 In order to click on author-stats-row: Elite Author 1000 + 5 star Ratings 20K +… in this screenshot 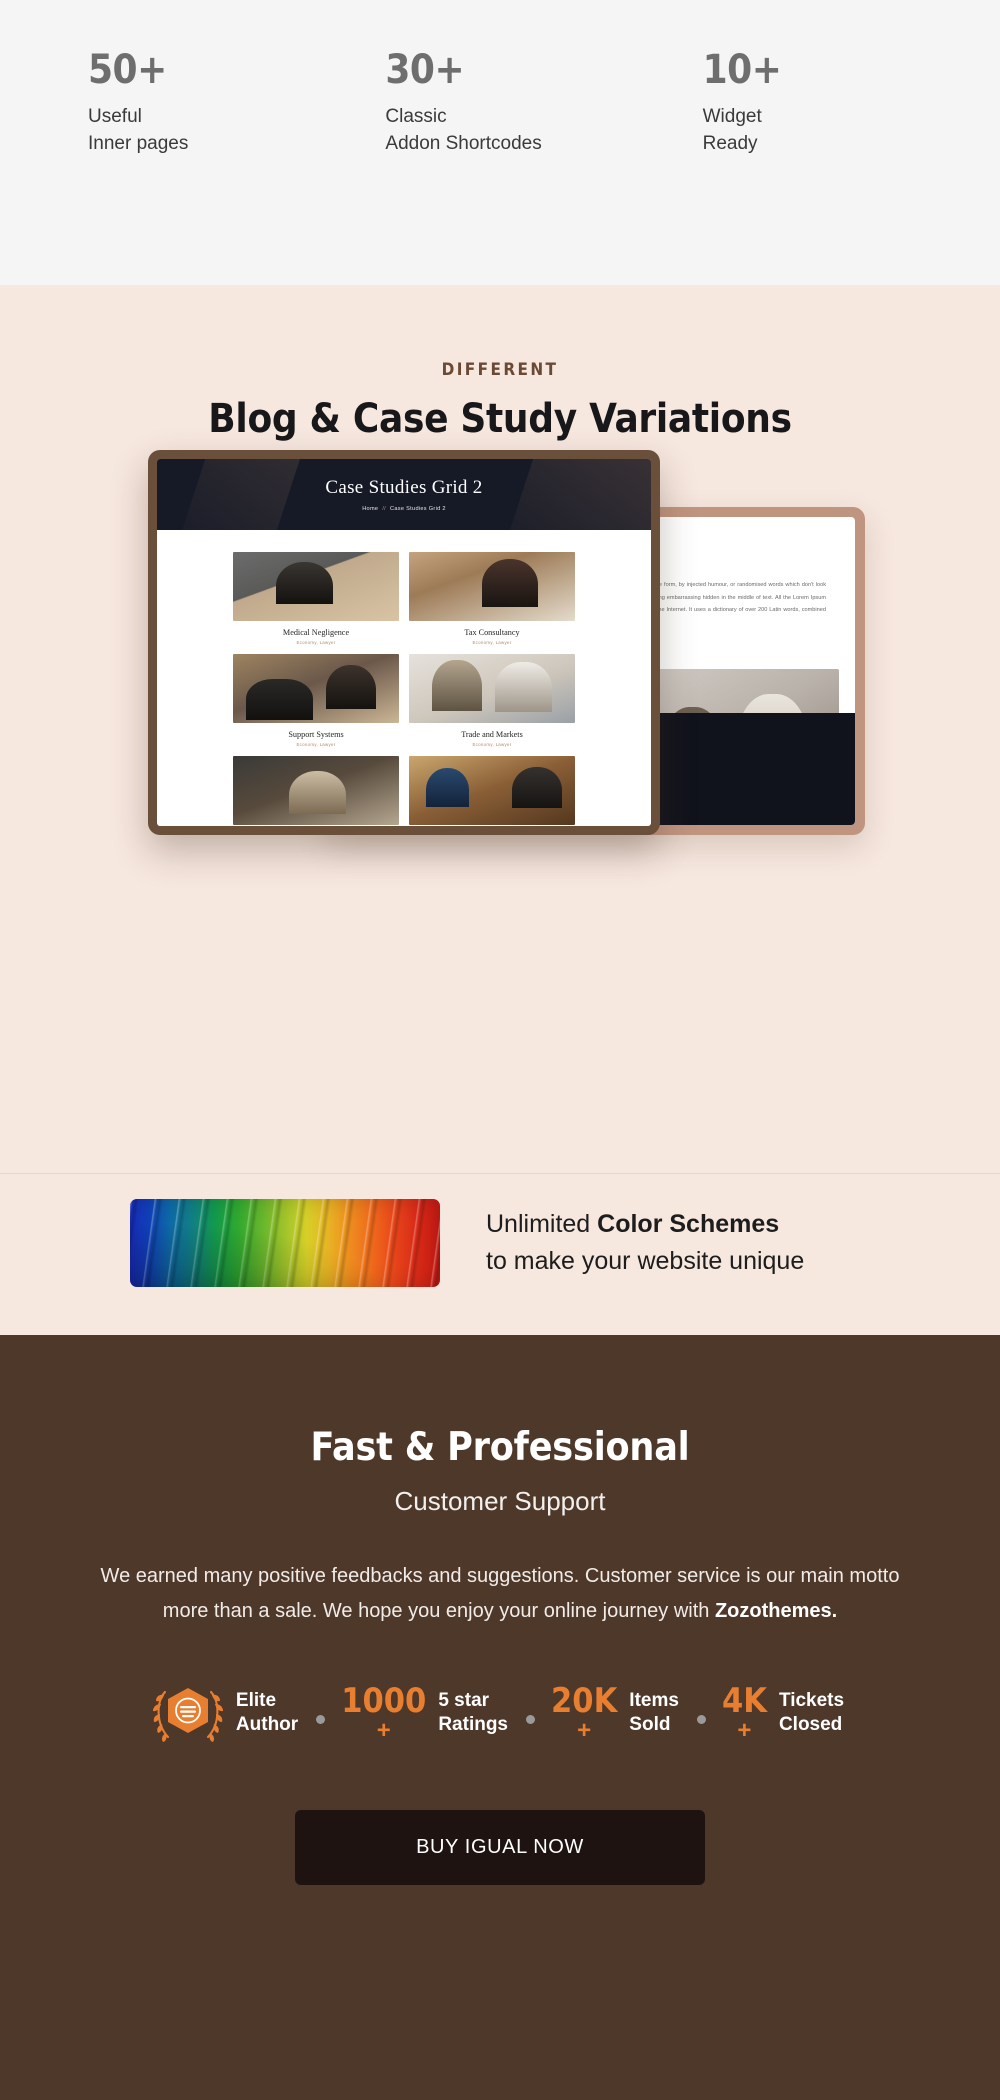, I will do `click(500, 1713)`.